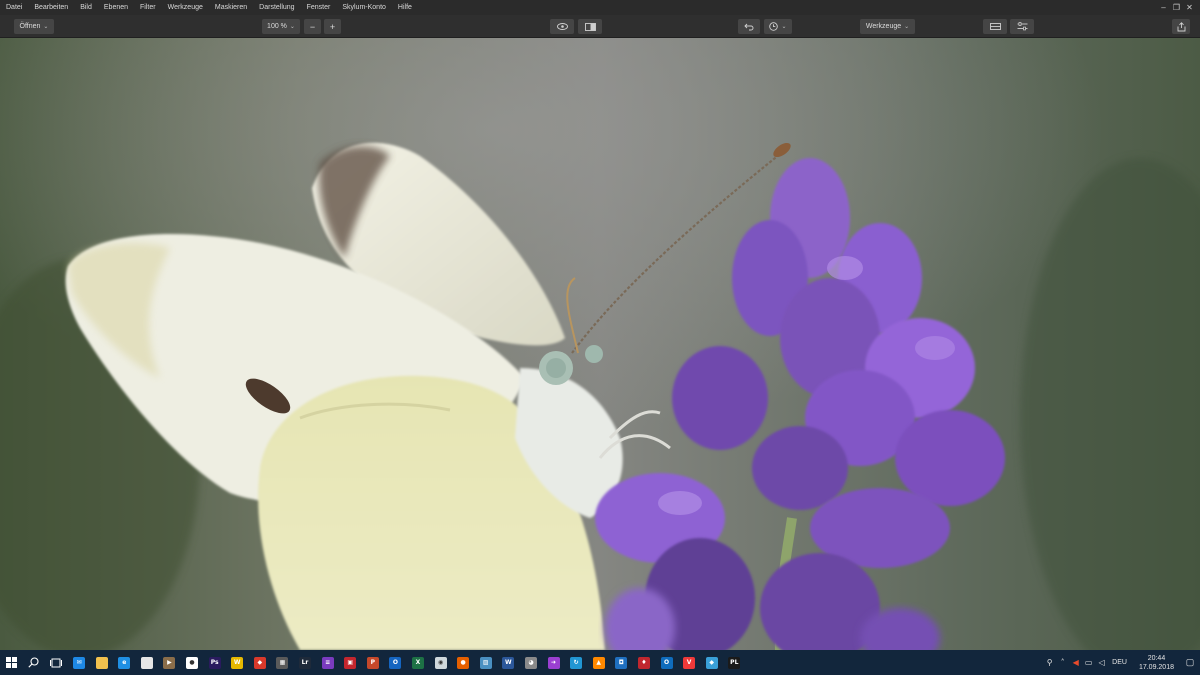 Image resolution: width=1200 pixels, height=675 pixels. I want to click on taskbar-app-vivaldi: V, so click(689, 662).